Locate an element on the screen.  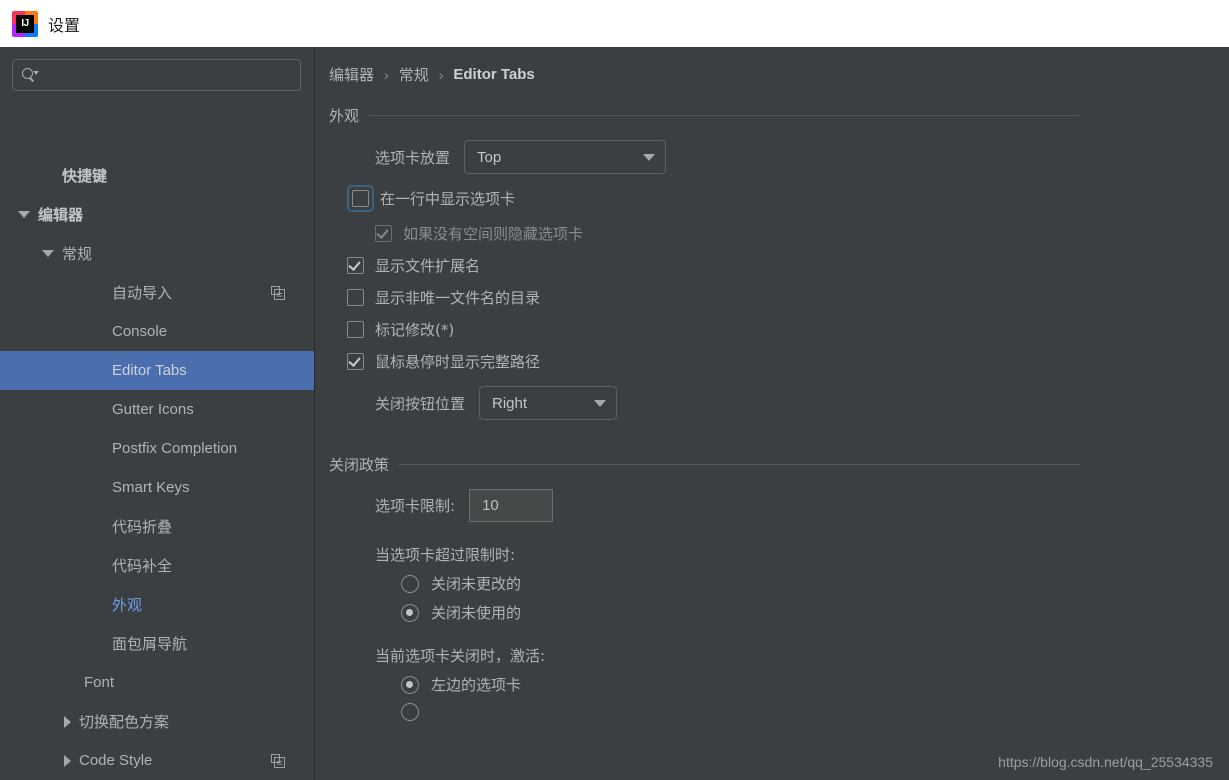
sidebar-item-Console: Console is located at coordinates (157, 331).